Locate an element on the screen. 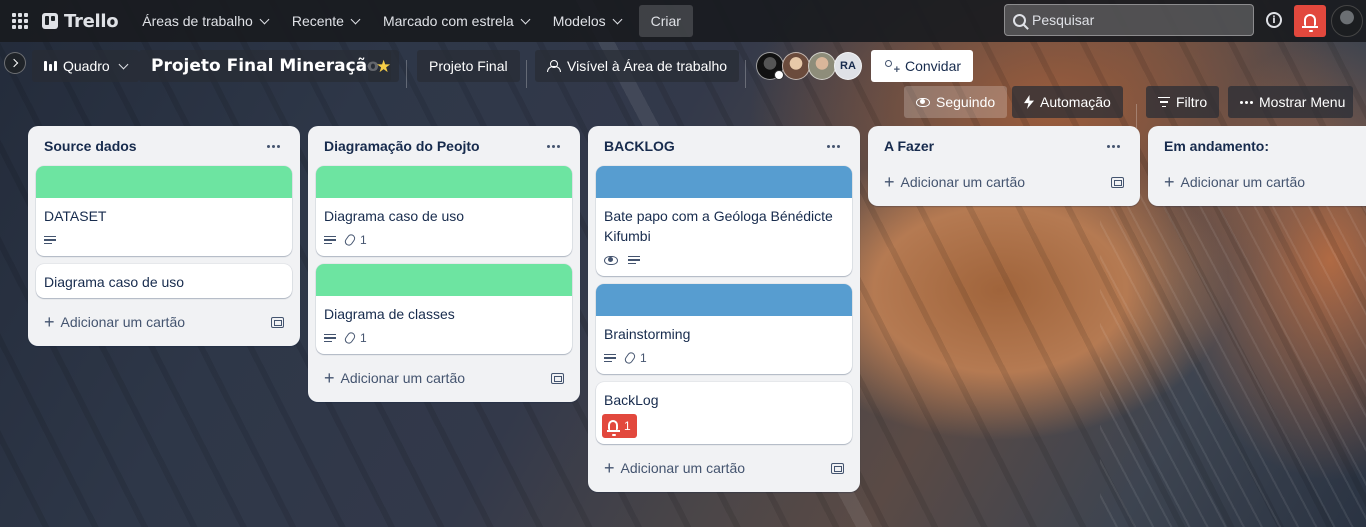 The height and width of the screenshot is (527, 1366). watch-button: Seguindo is located at coordinates (956, 102).